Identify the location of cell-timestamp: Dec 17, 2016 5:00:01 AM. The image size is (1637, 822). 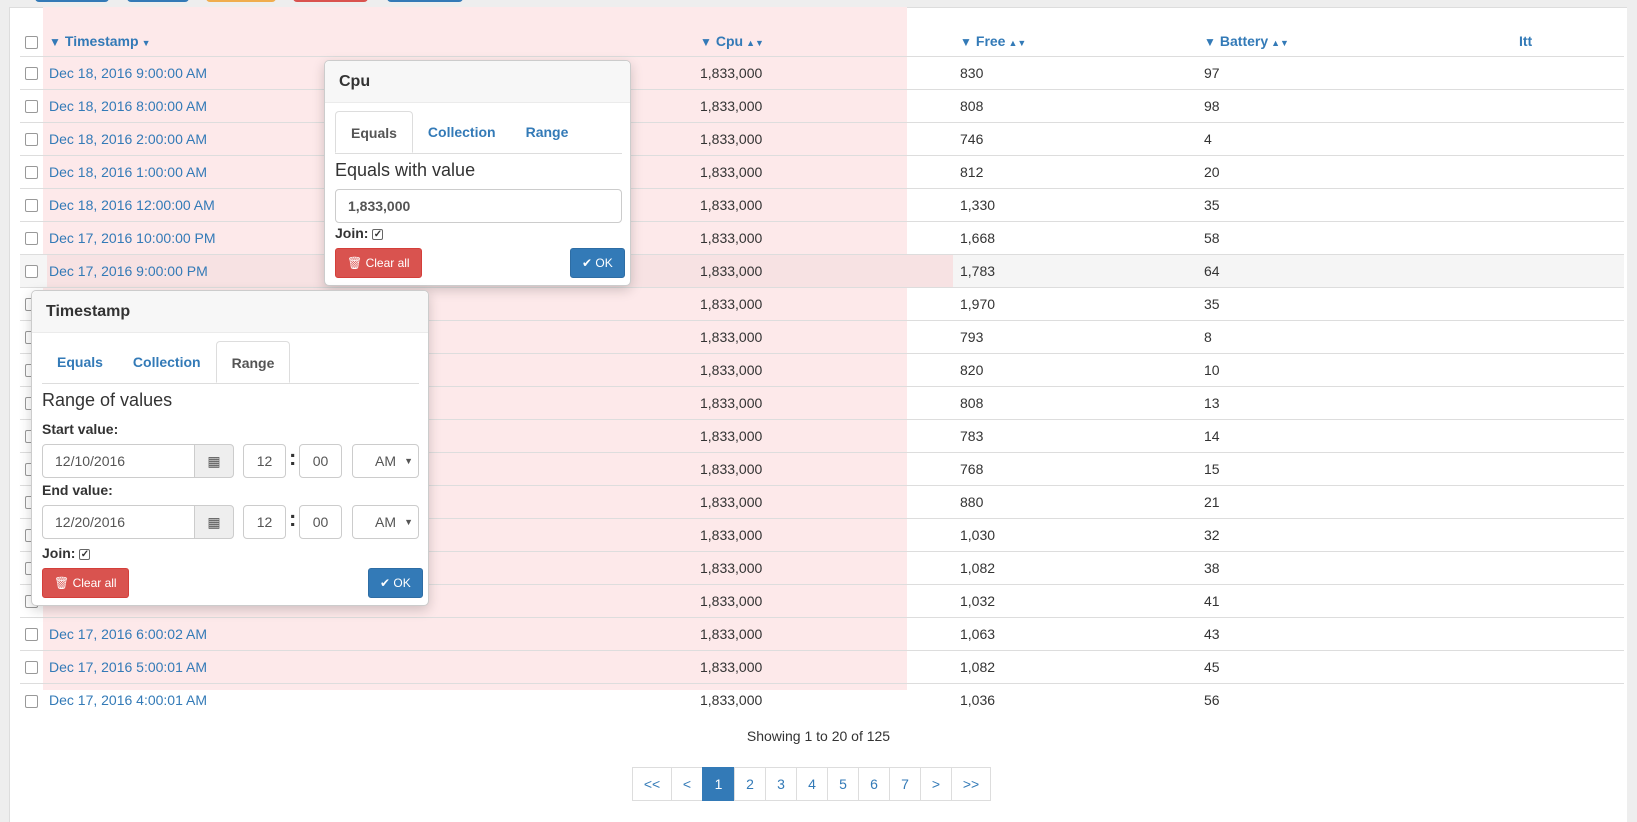
(369, 666).